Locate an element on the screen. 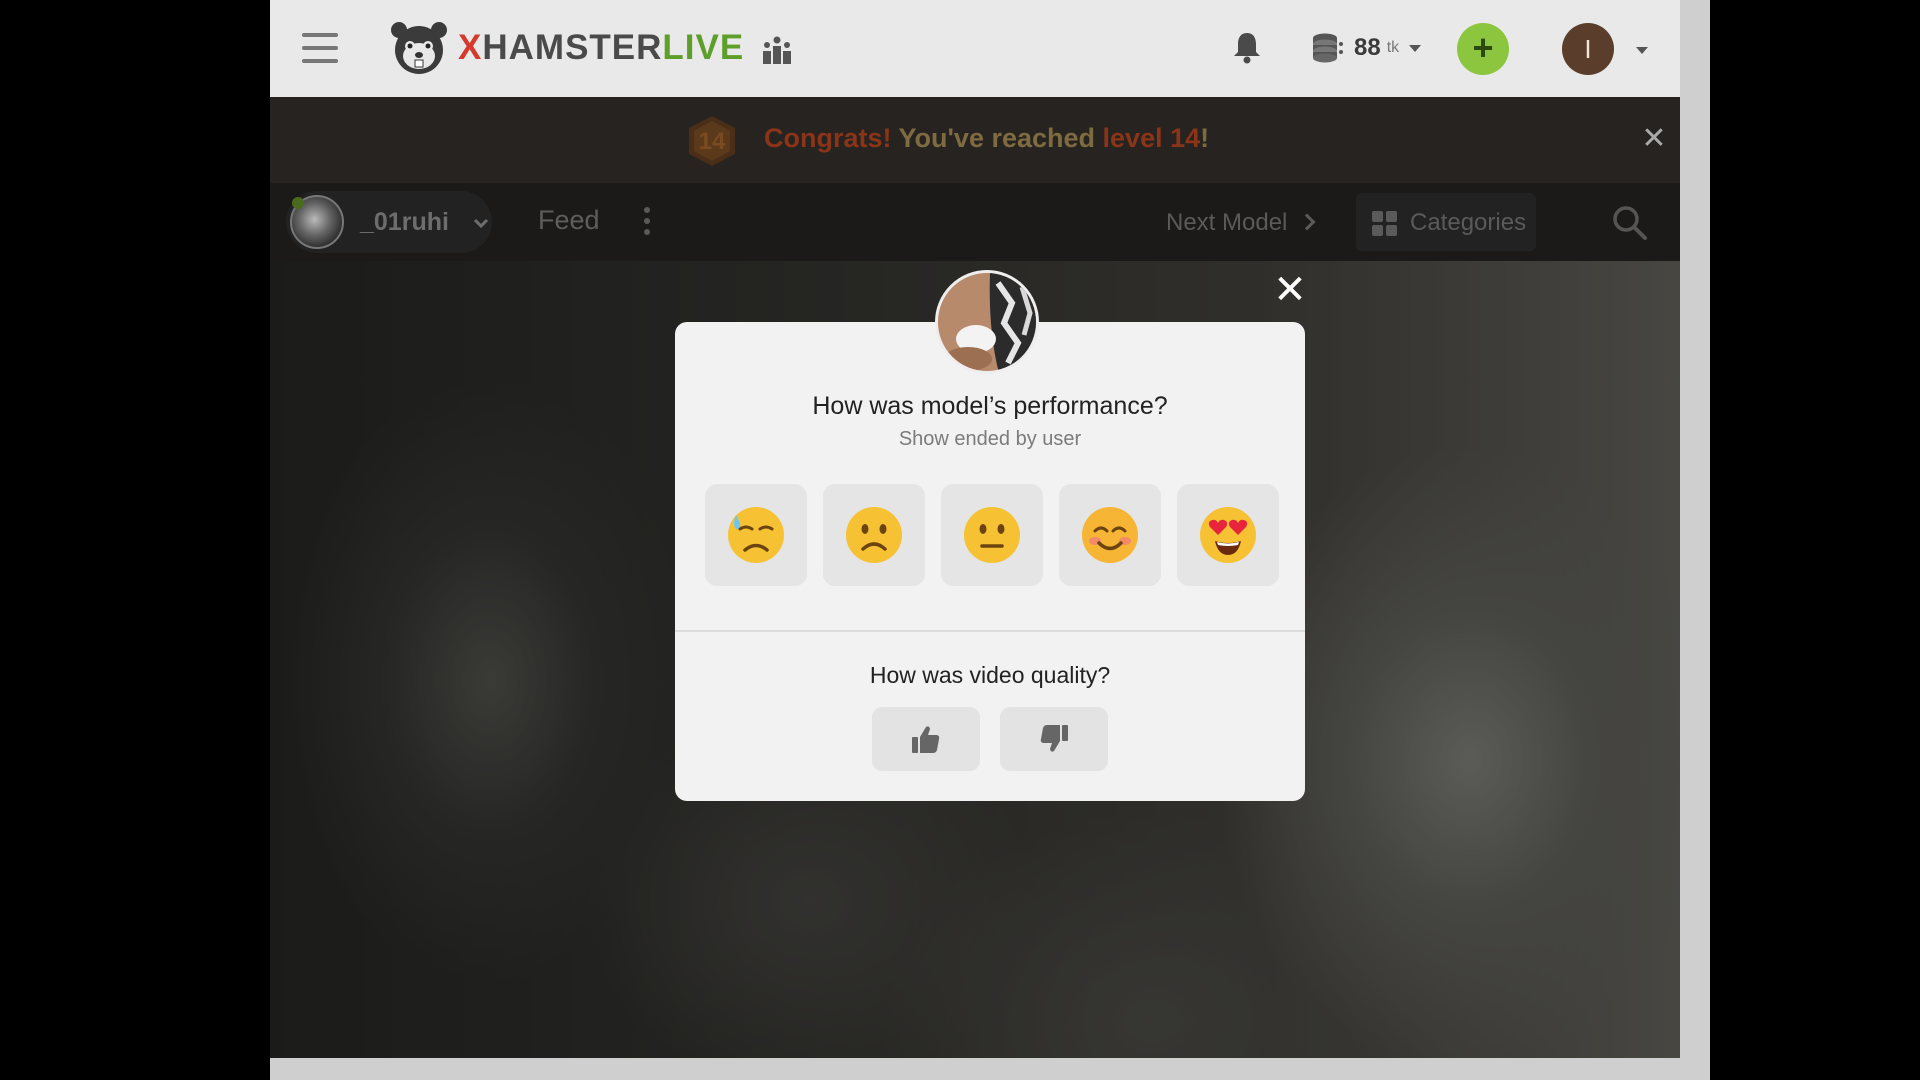 The height and width of the screenshot is (1080, 1920). thumbs-down-button is located at coordinates (1054, 739).